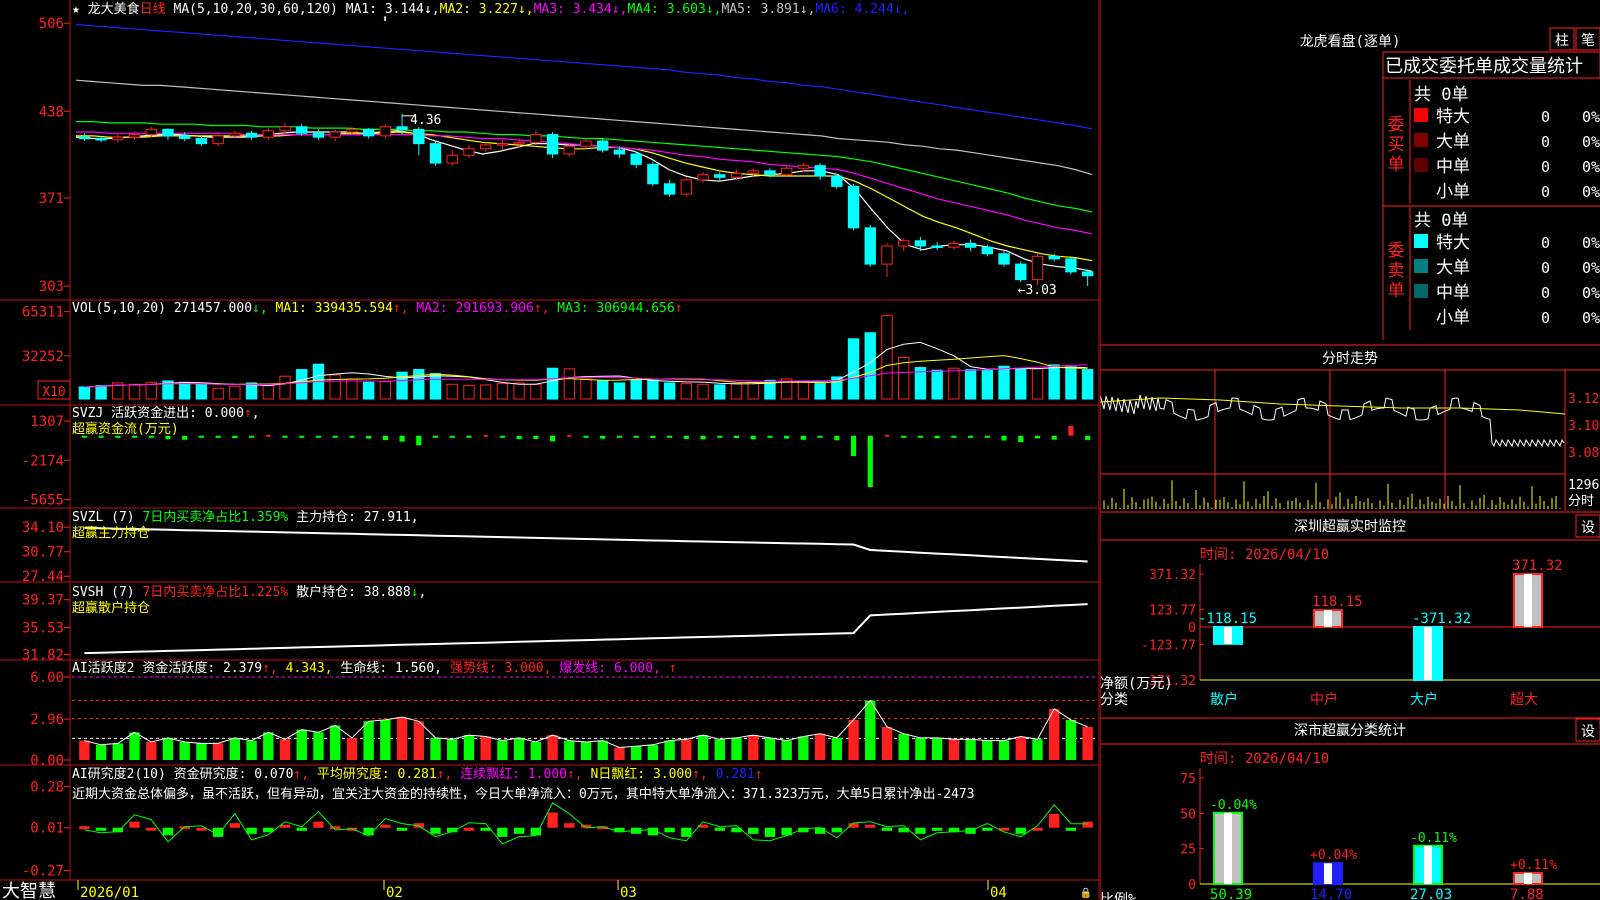  Describe the element at coordinates (1588, 41) in the screenshot. I see `button-bi-label: 笔` at that location.